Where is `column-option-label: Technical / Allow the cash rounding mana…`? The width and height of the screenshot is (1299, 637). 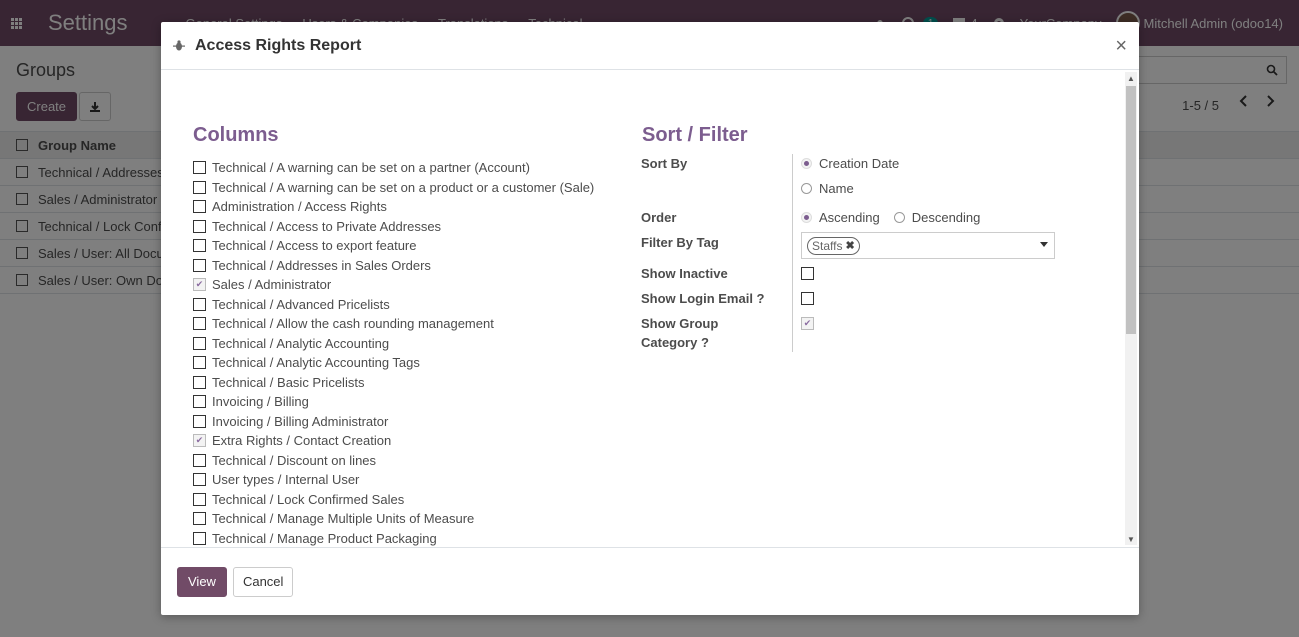
column-option-label: Technical / Allow the cash rounding mana… is located at coordinates (353, 324).